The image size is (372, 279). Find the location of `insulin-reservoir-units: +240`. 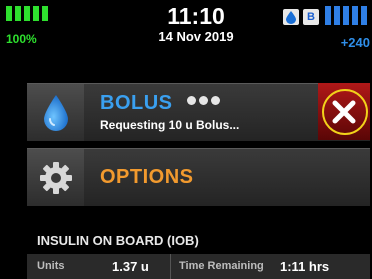

insulin-reservoir-units: +240 is located at coordinates (355, 42).